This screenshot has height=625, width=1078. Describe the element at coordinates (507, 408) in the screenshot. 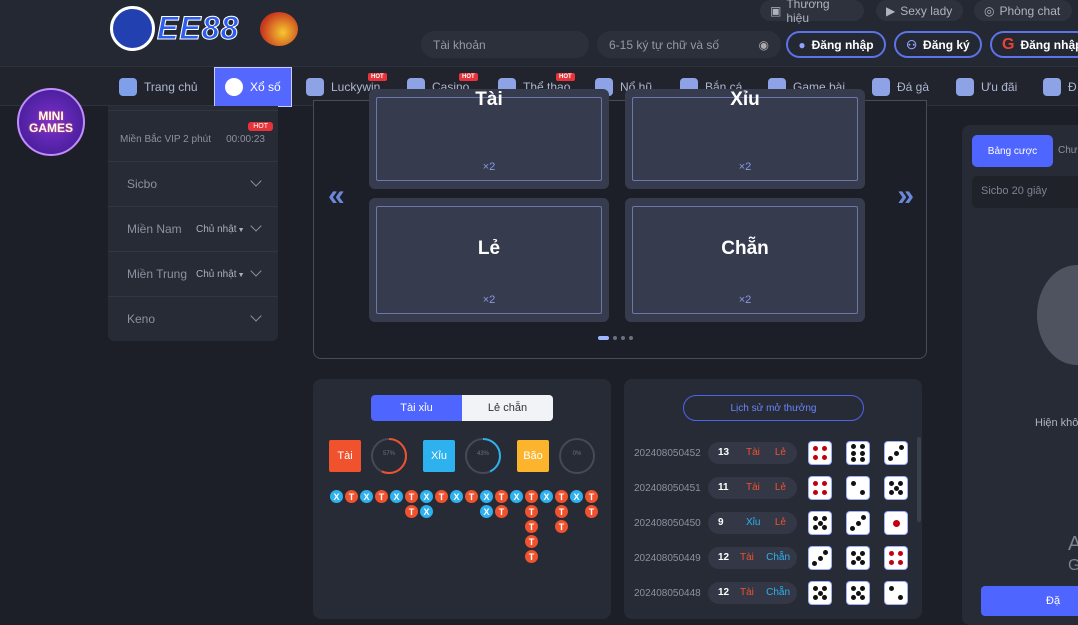

I see `tab-le-chan: Lẻ chẵn` at that location.